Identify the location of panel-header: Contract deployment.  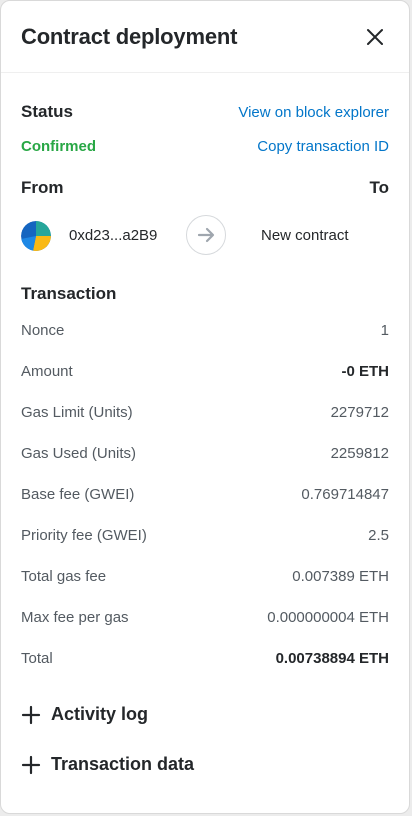
(205, 37).